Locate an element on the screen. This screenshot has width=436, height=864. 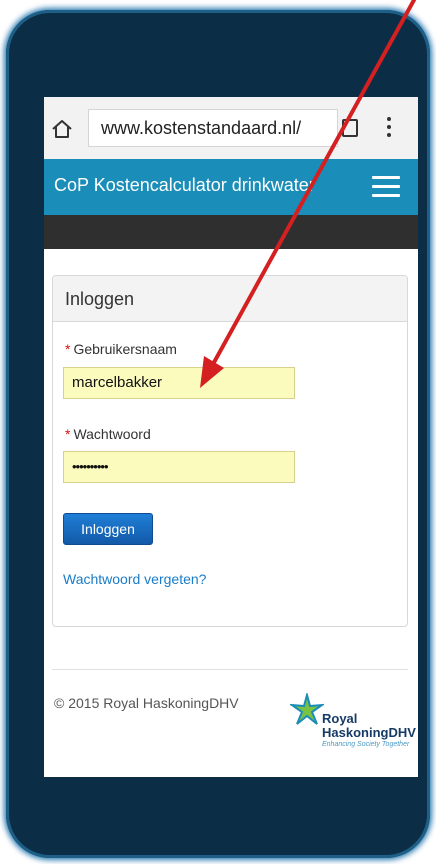
password-input: •••••••••• is located at coordinates (179, 467).